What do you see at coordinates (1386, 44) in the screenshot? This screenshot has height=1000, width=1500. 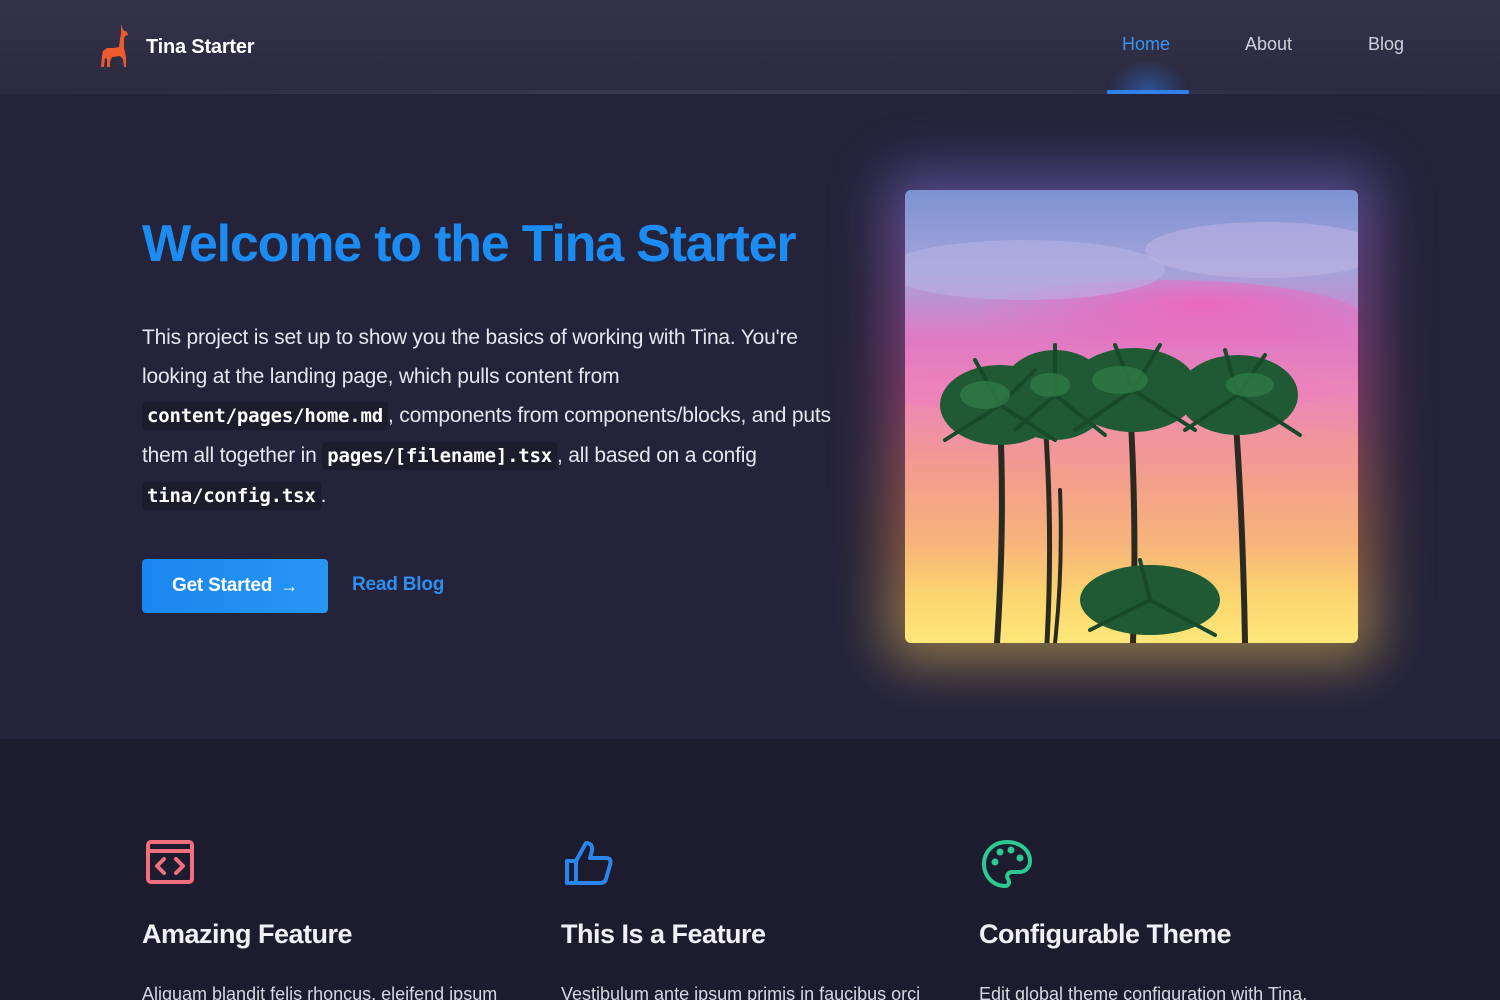 I see `nav-item-blog: Blog` at bounding box center [1386, 44].